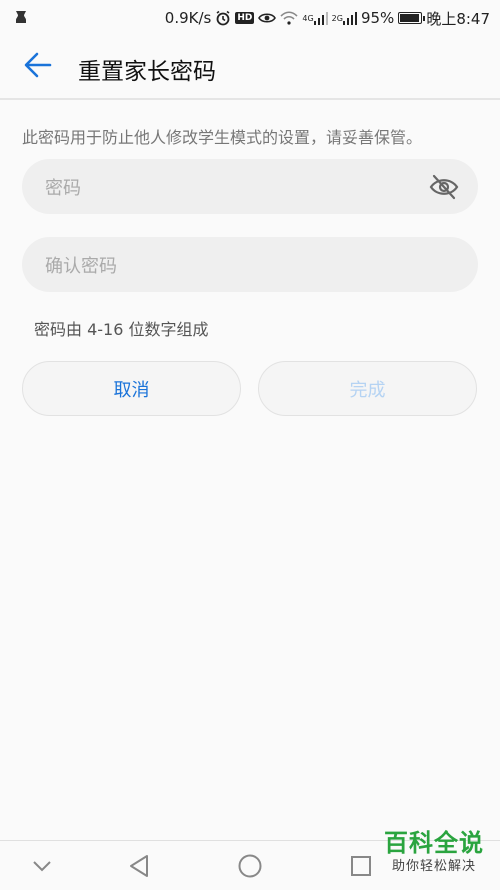 The height and width of the screenshot is (890, 500). I want to click on network-speed: 0.9K/s, so click(188, 18).